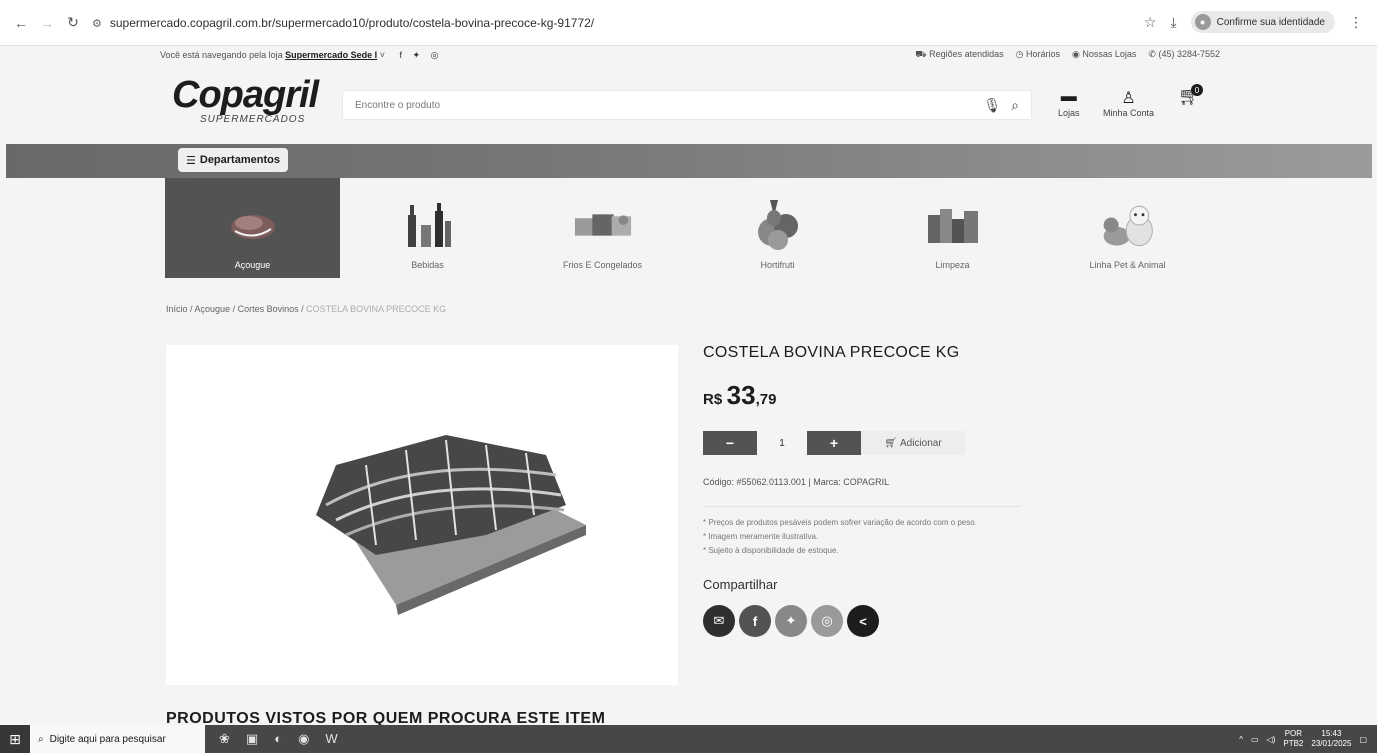 This screenshot has height=753, width=1377. I want to click on category-limpeza: Limpeza, so click(952, 228).